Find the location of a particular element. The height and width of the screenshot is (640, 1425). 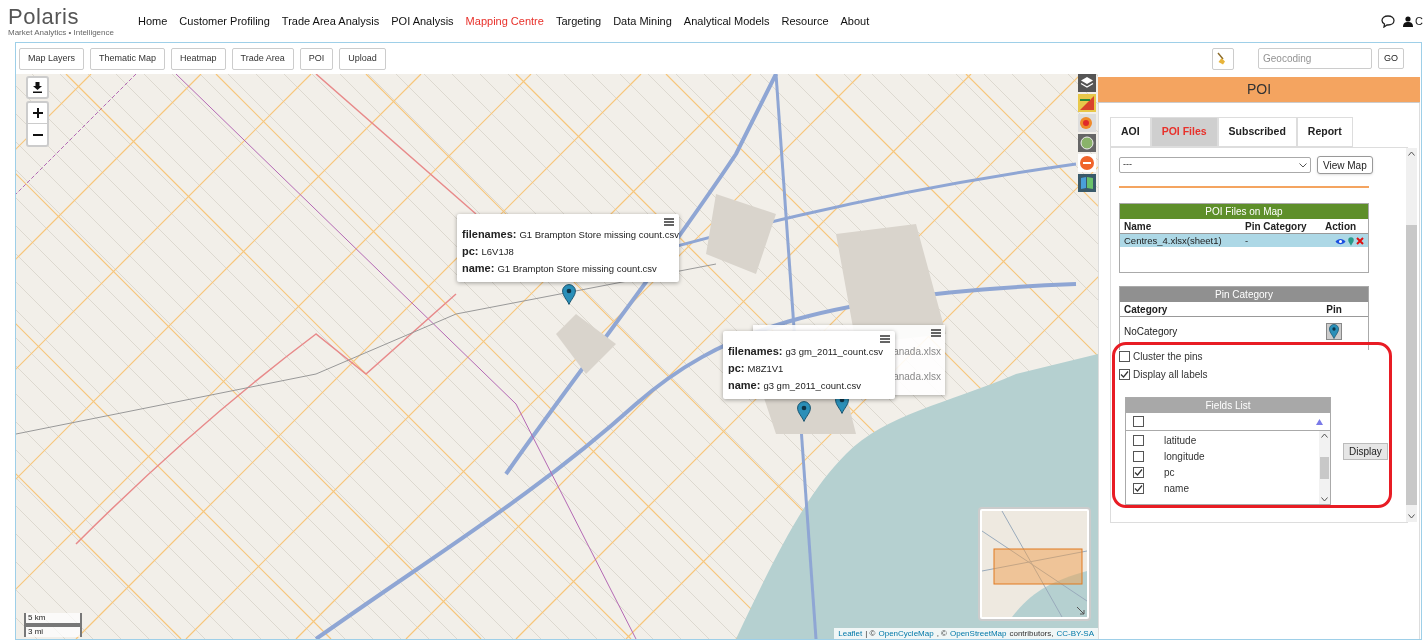

attribution-text: contributors, is located at coordinates (1031, 633).